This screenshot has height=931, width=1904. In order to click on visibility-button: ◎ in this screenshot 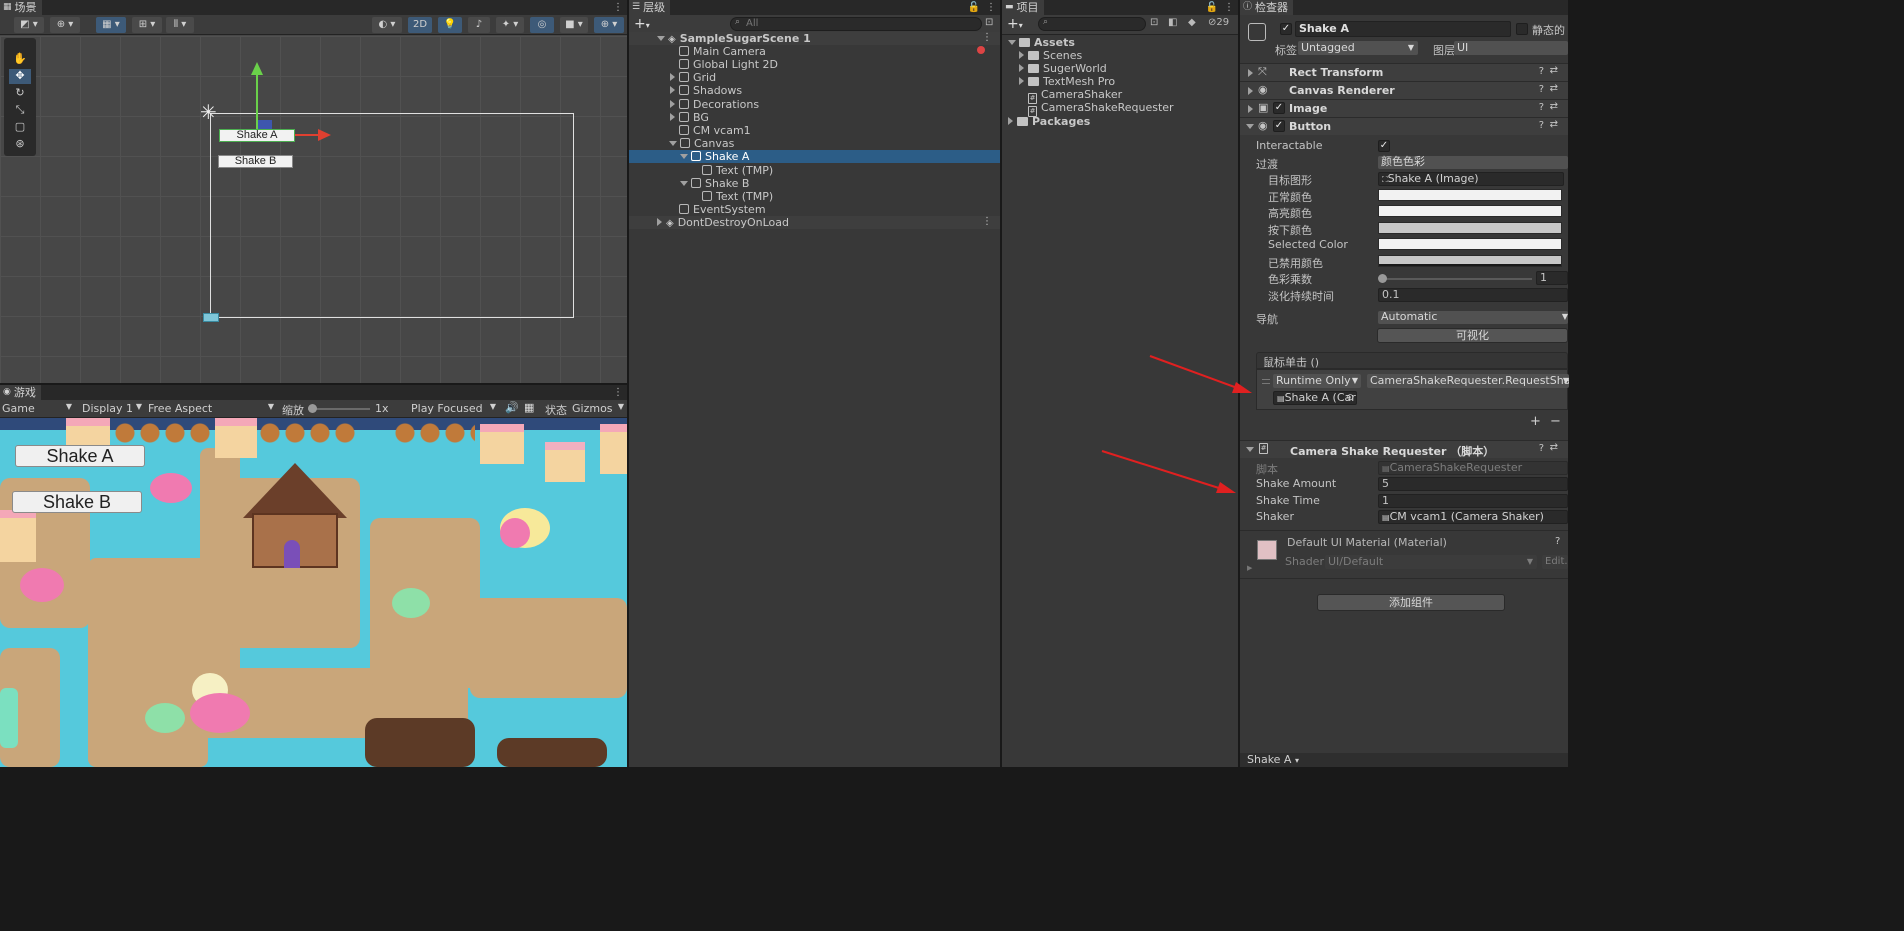, I will do `click(542, 25)`.